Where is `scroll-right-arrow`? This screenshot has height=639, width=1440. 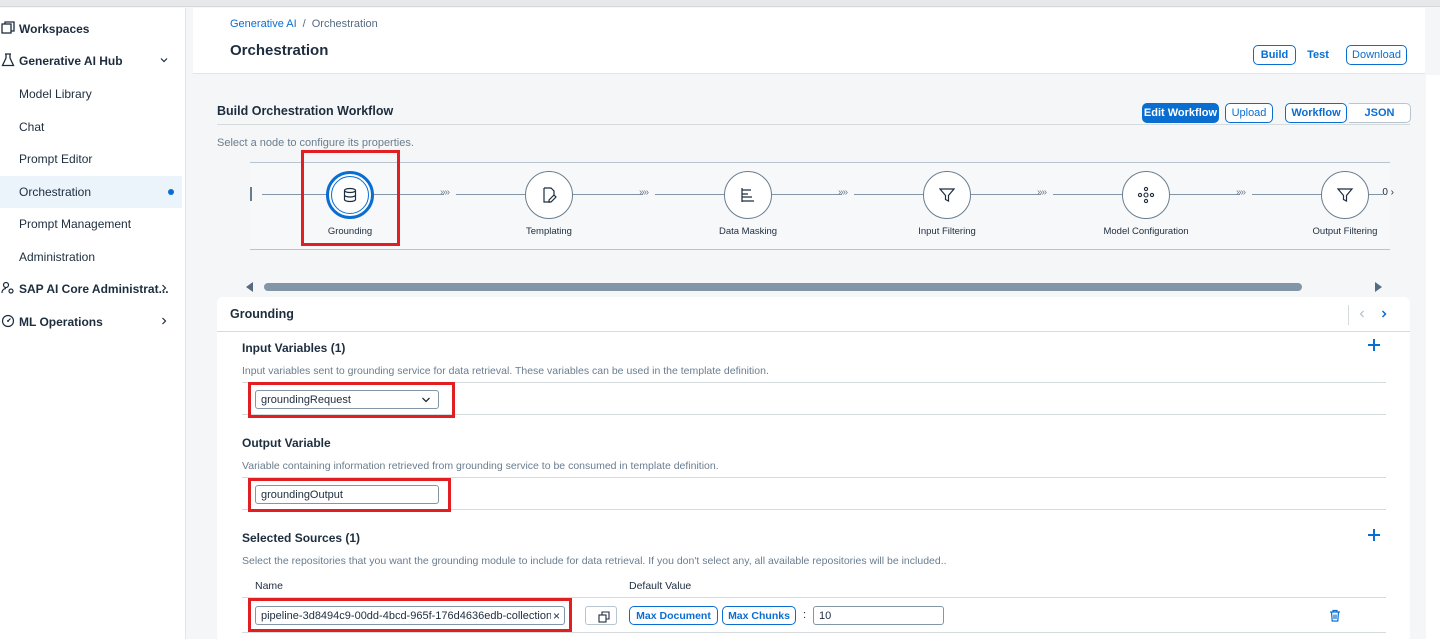
scroll-right-arrow is located at coordinates (1378, 287).